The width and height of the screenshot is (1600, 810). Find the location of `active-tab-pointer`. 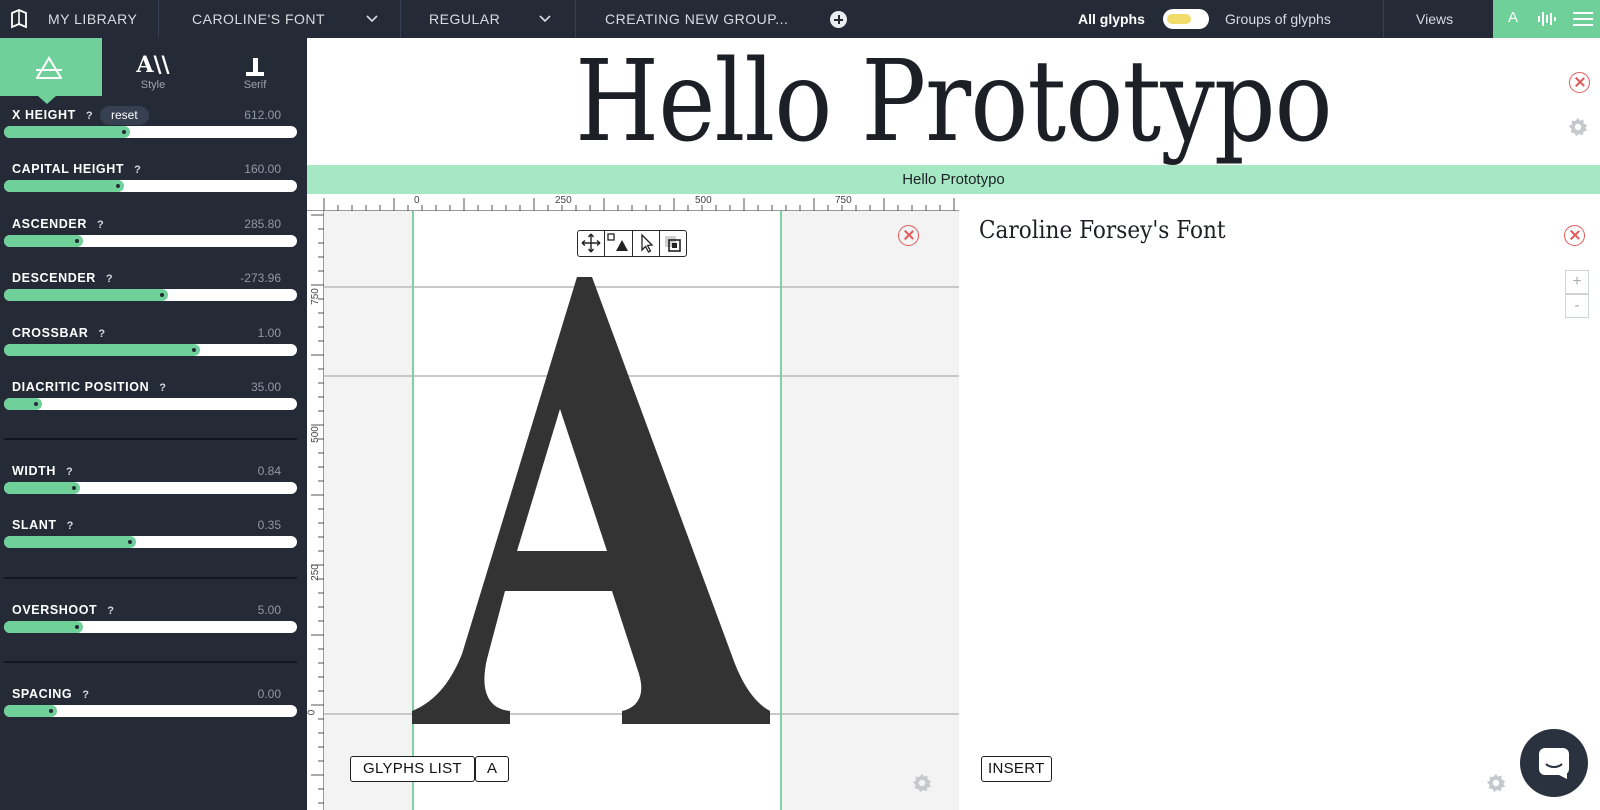

active-tab-pointer is located at coordinates (47, 100).